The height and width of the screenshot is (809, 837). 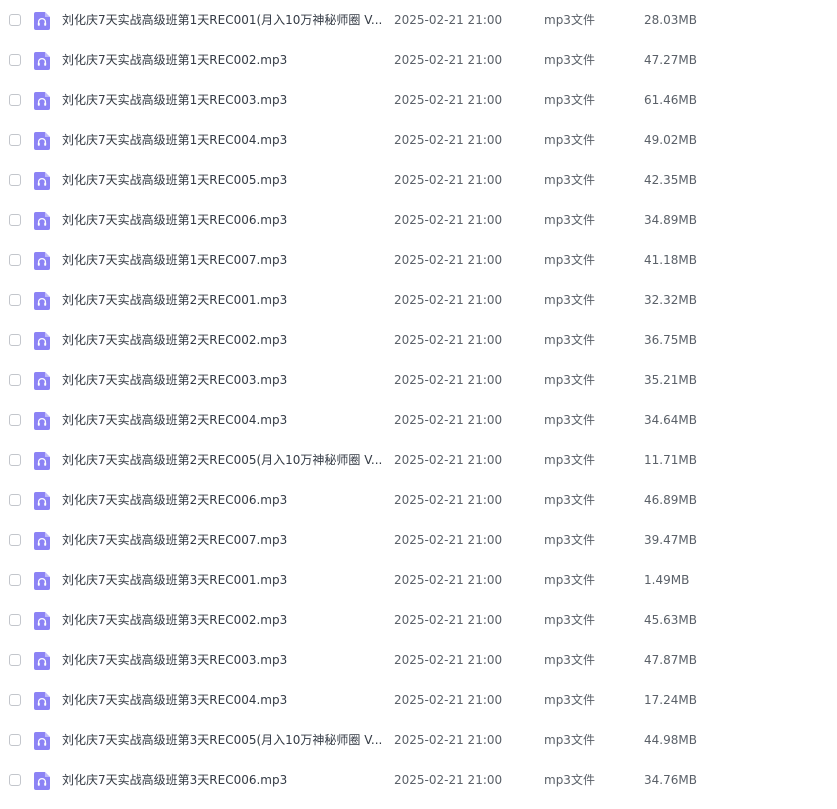 I want to click on file-size: 49.02MB, so click(x=670, y=140).